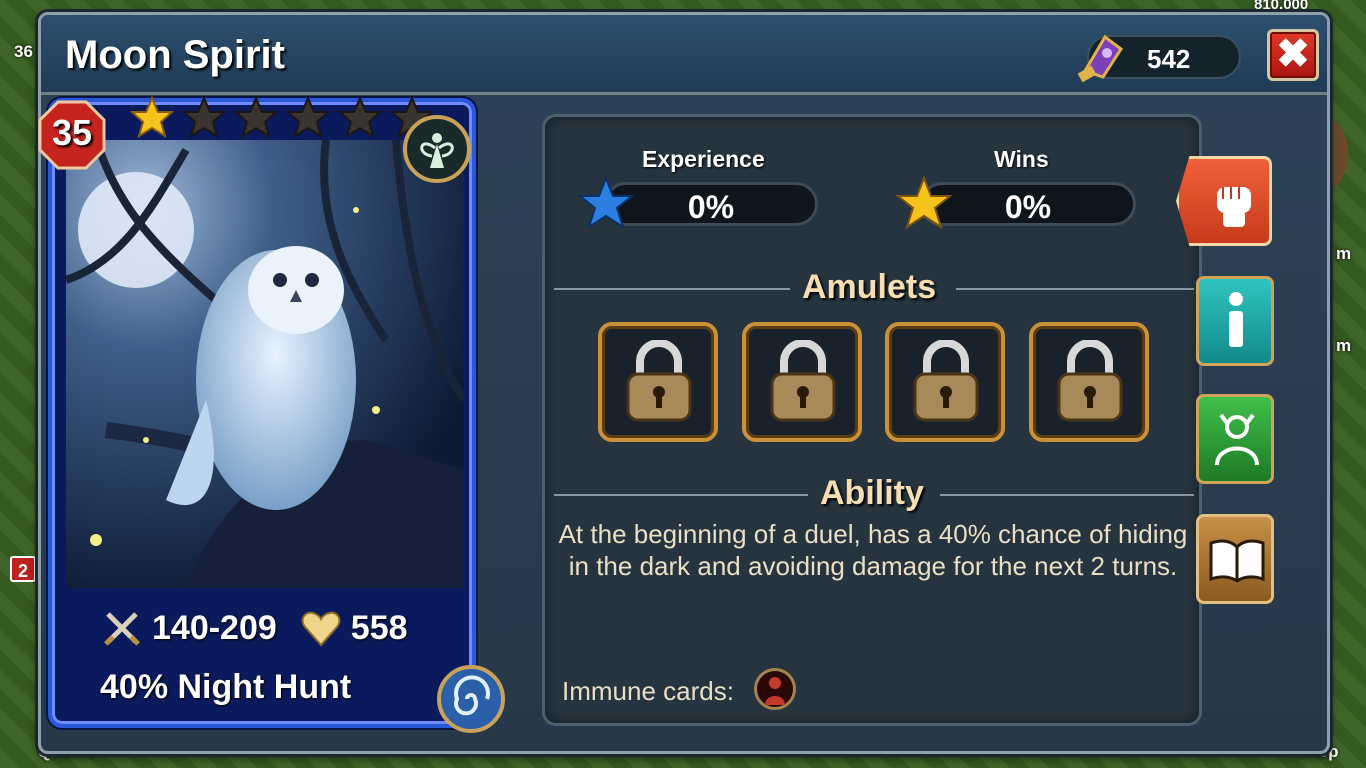 The height and width of the screenshot is (768, 1366). Describe the element at coordinates (711, 207) in the screenshot. I see `experience-value: 0%` at that location.